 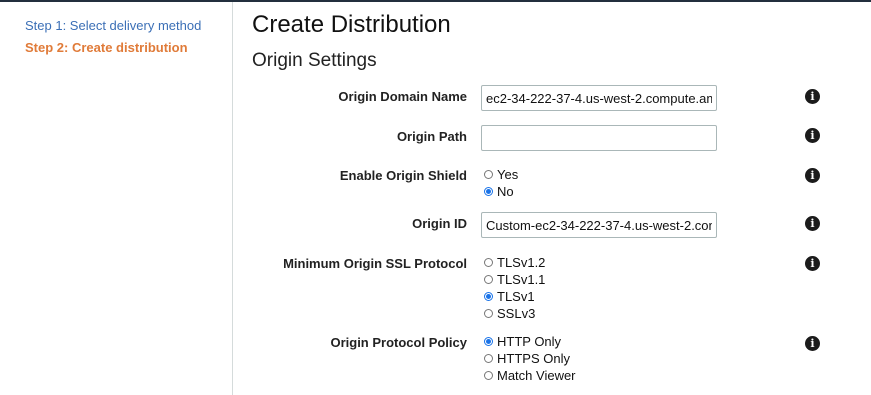 I want to click on radio-label: Match Viewer, so click(x=536, y=375).